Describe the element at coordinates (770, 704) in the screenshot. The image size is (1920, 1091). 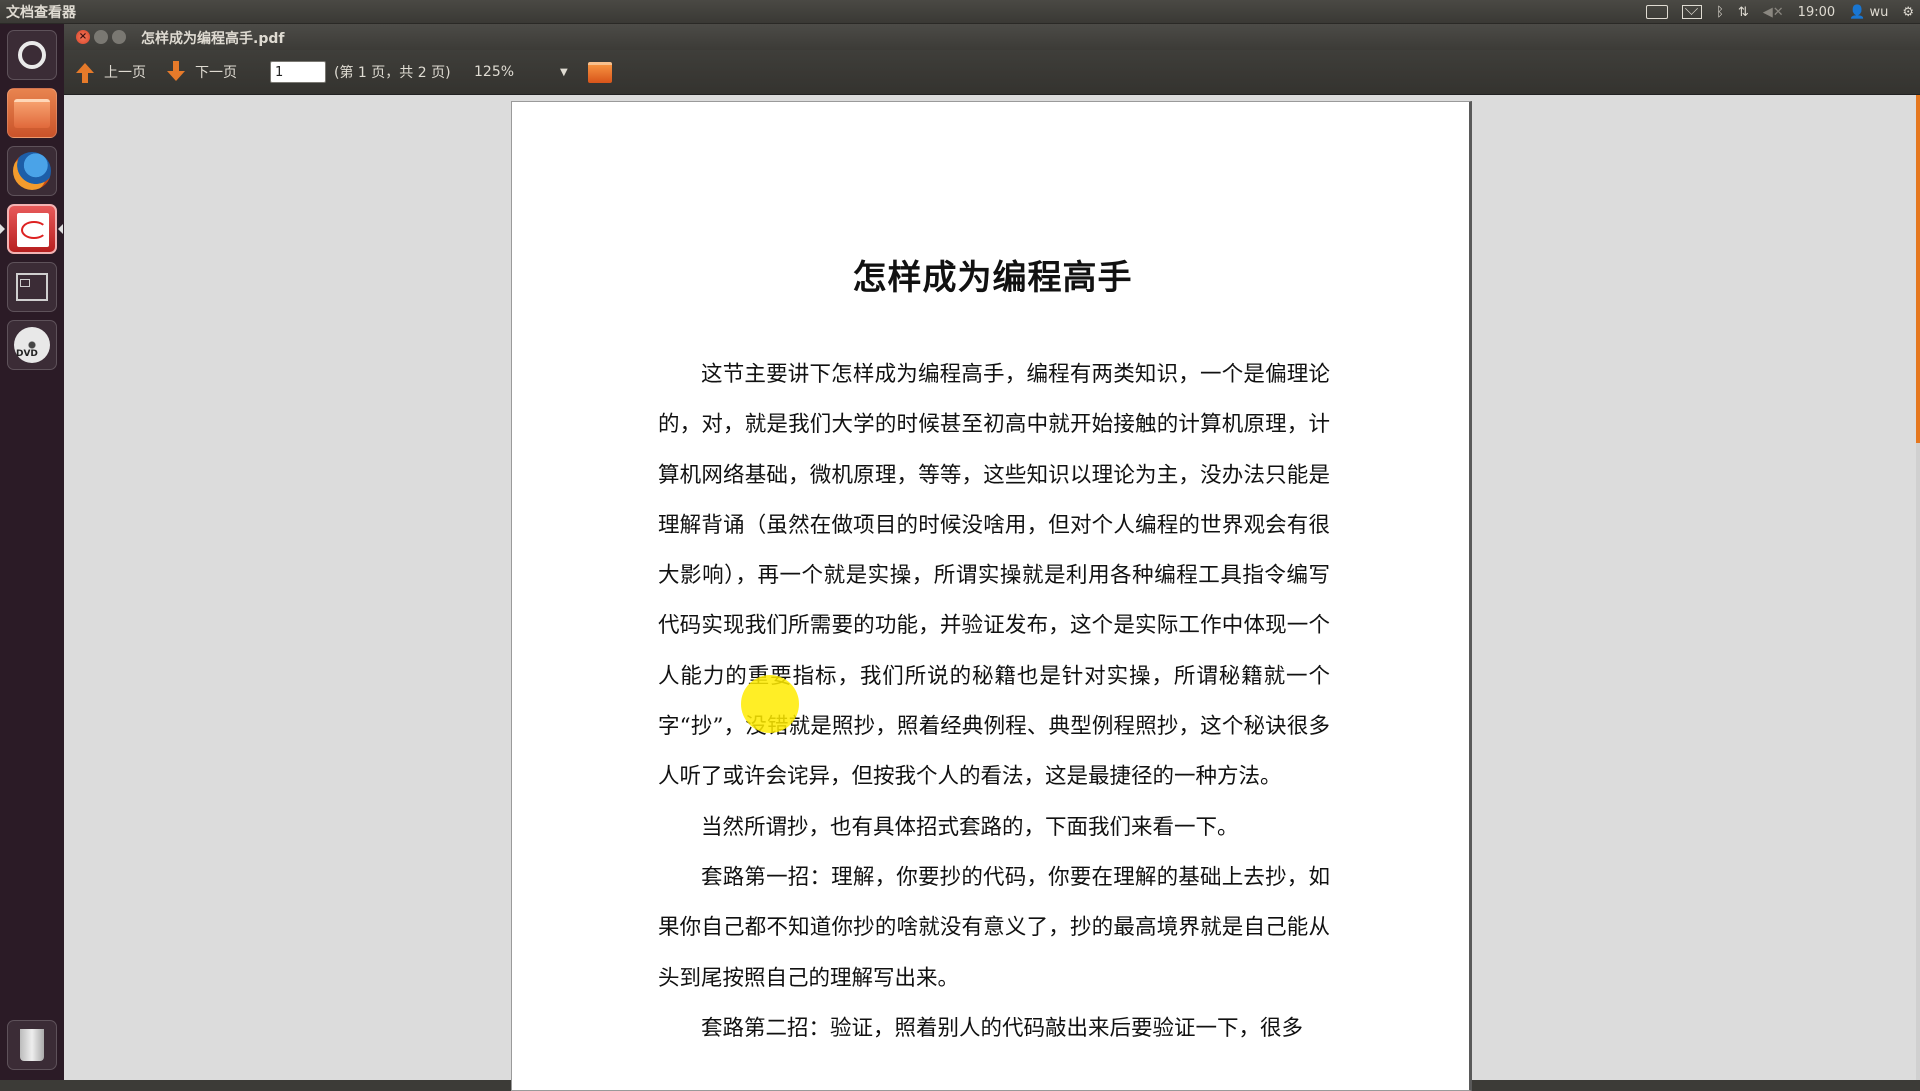
I see `cursor-highlight` at that location.